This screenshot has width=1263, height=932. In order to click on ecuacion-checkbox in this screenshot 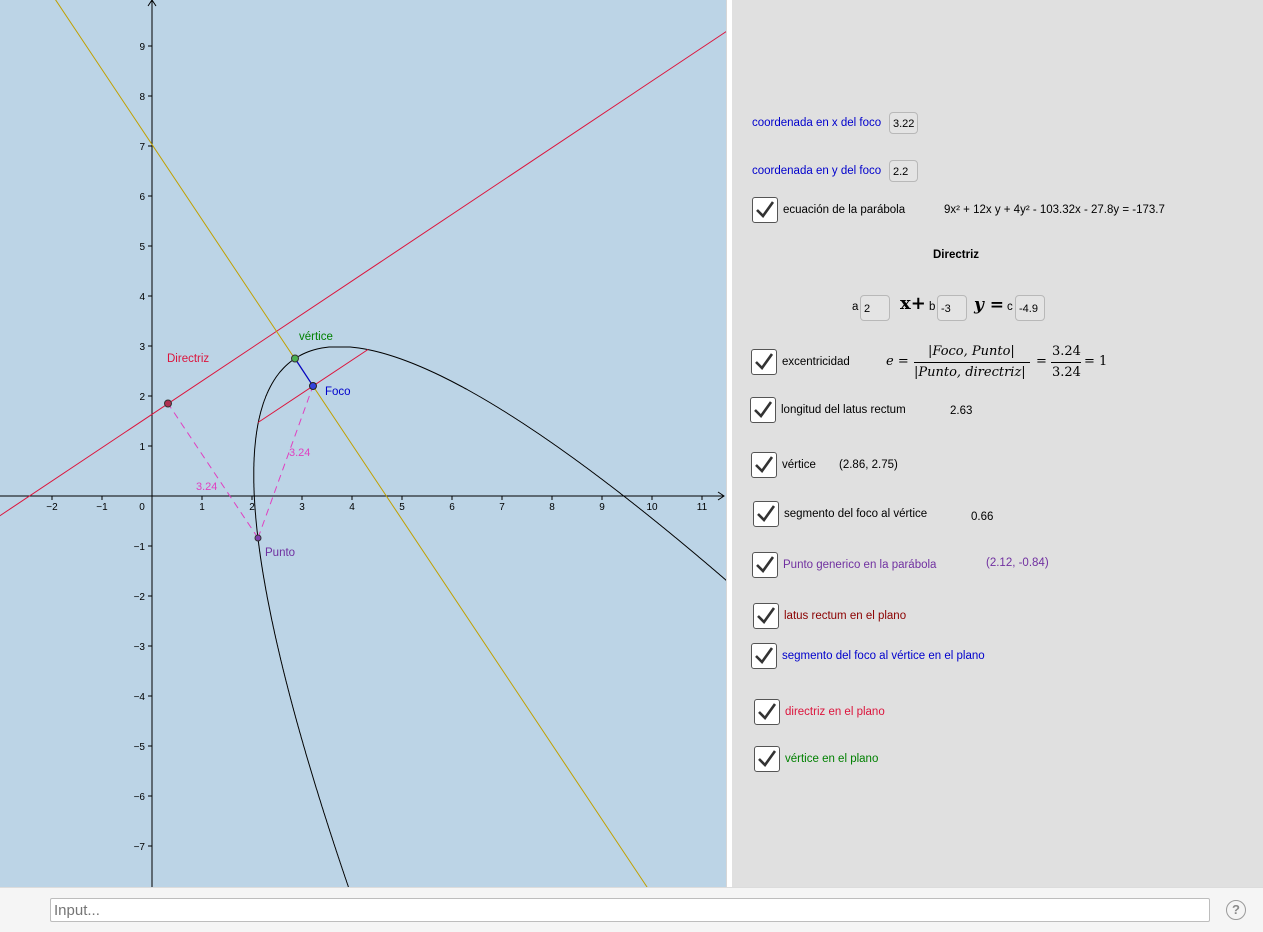, I will do `click(765, 210)`.